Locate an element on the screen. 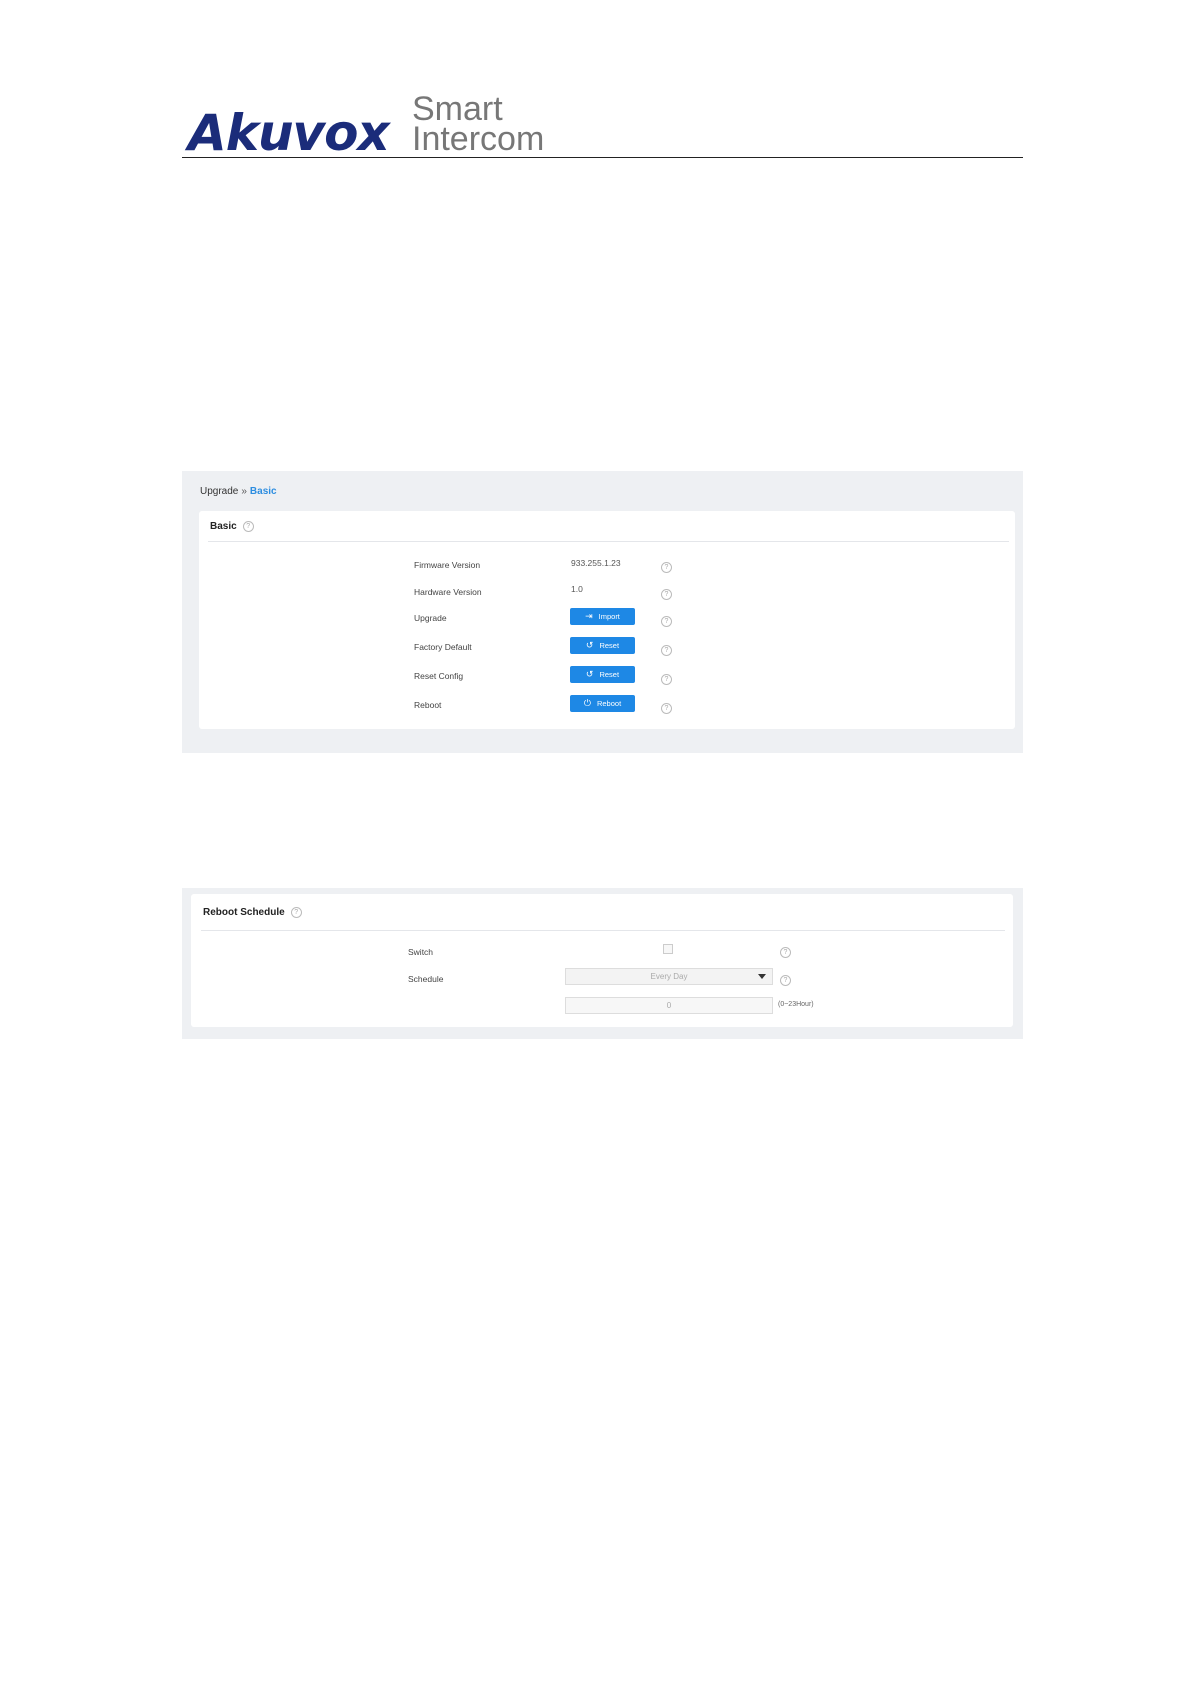  reset-config-button: ↺ Reset is located at coordinates (602, 674).